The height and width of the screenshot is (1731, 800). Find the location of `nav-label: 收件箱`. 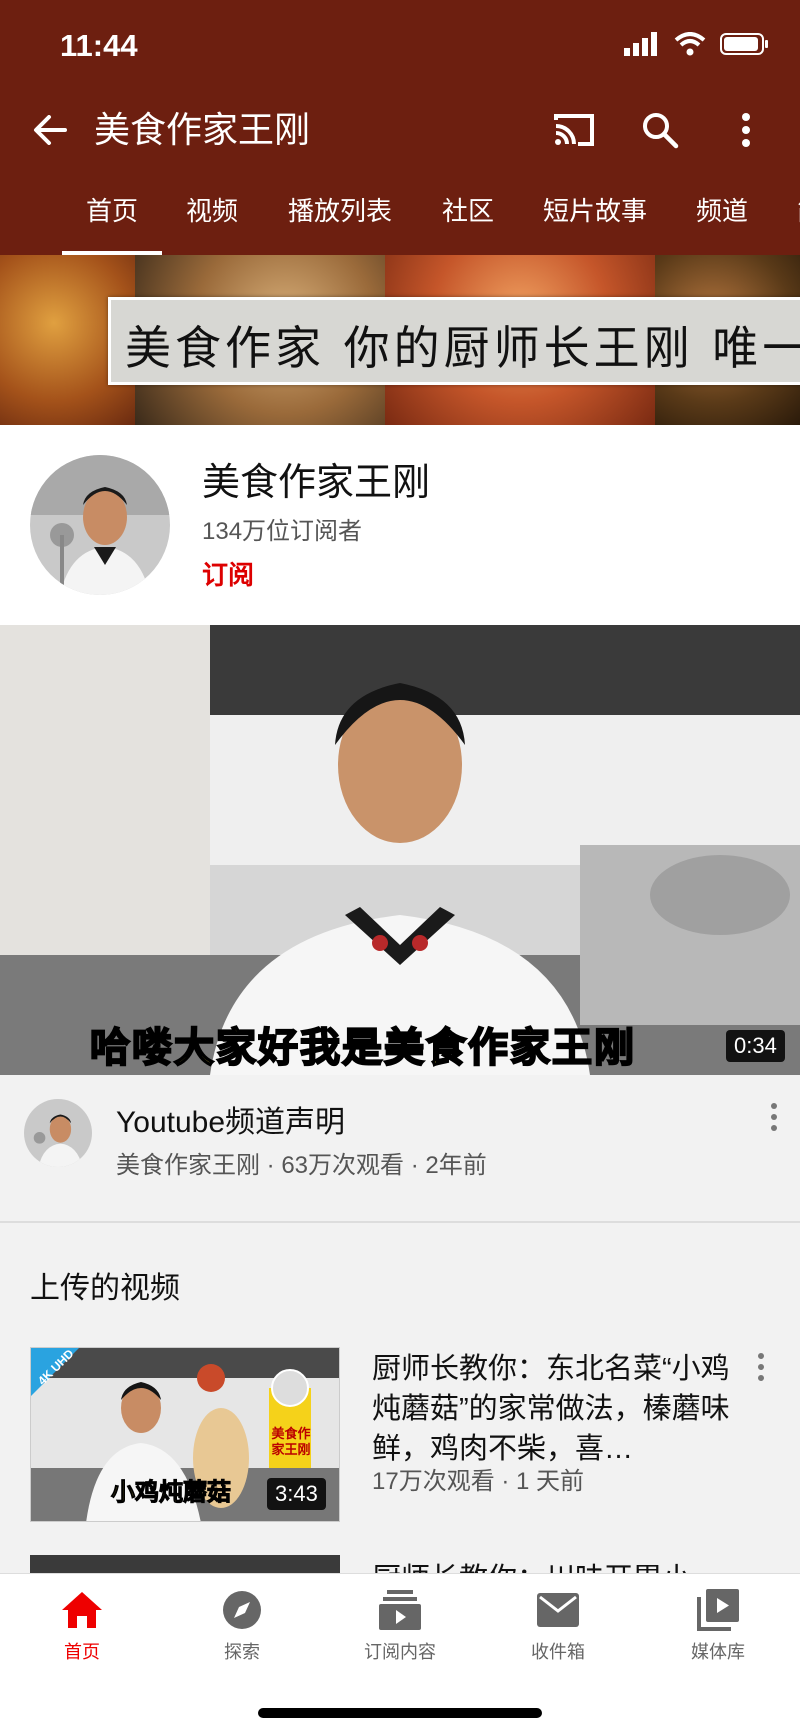

nav-label: 收件箱 is located at coordinates (558, 1652).